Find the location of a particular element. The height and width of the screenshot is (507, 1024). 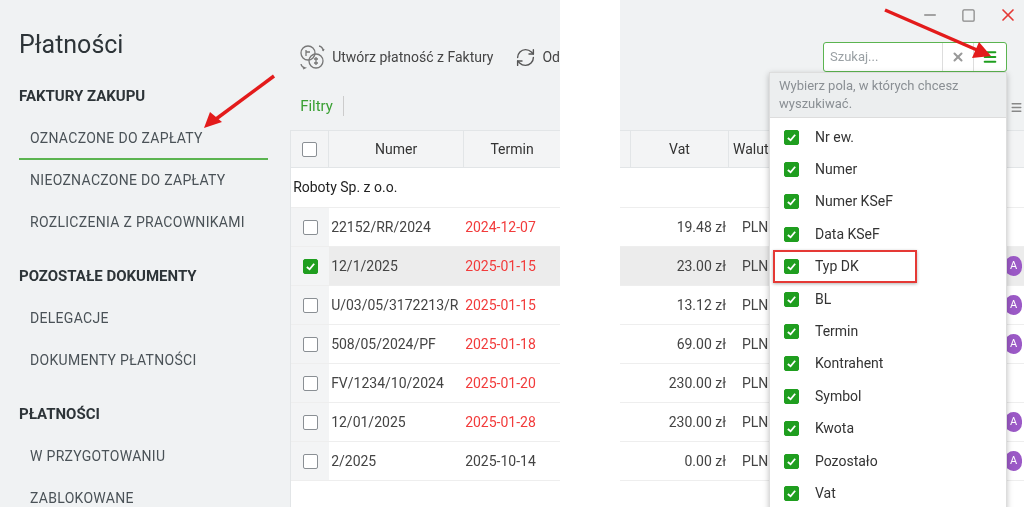

table-cell-text: 2024-12-07 is located at coordinates (500, 227).